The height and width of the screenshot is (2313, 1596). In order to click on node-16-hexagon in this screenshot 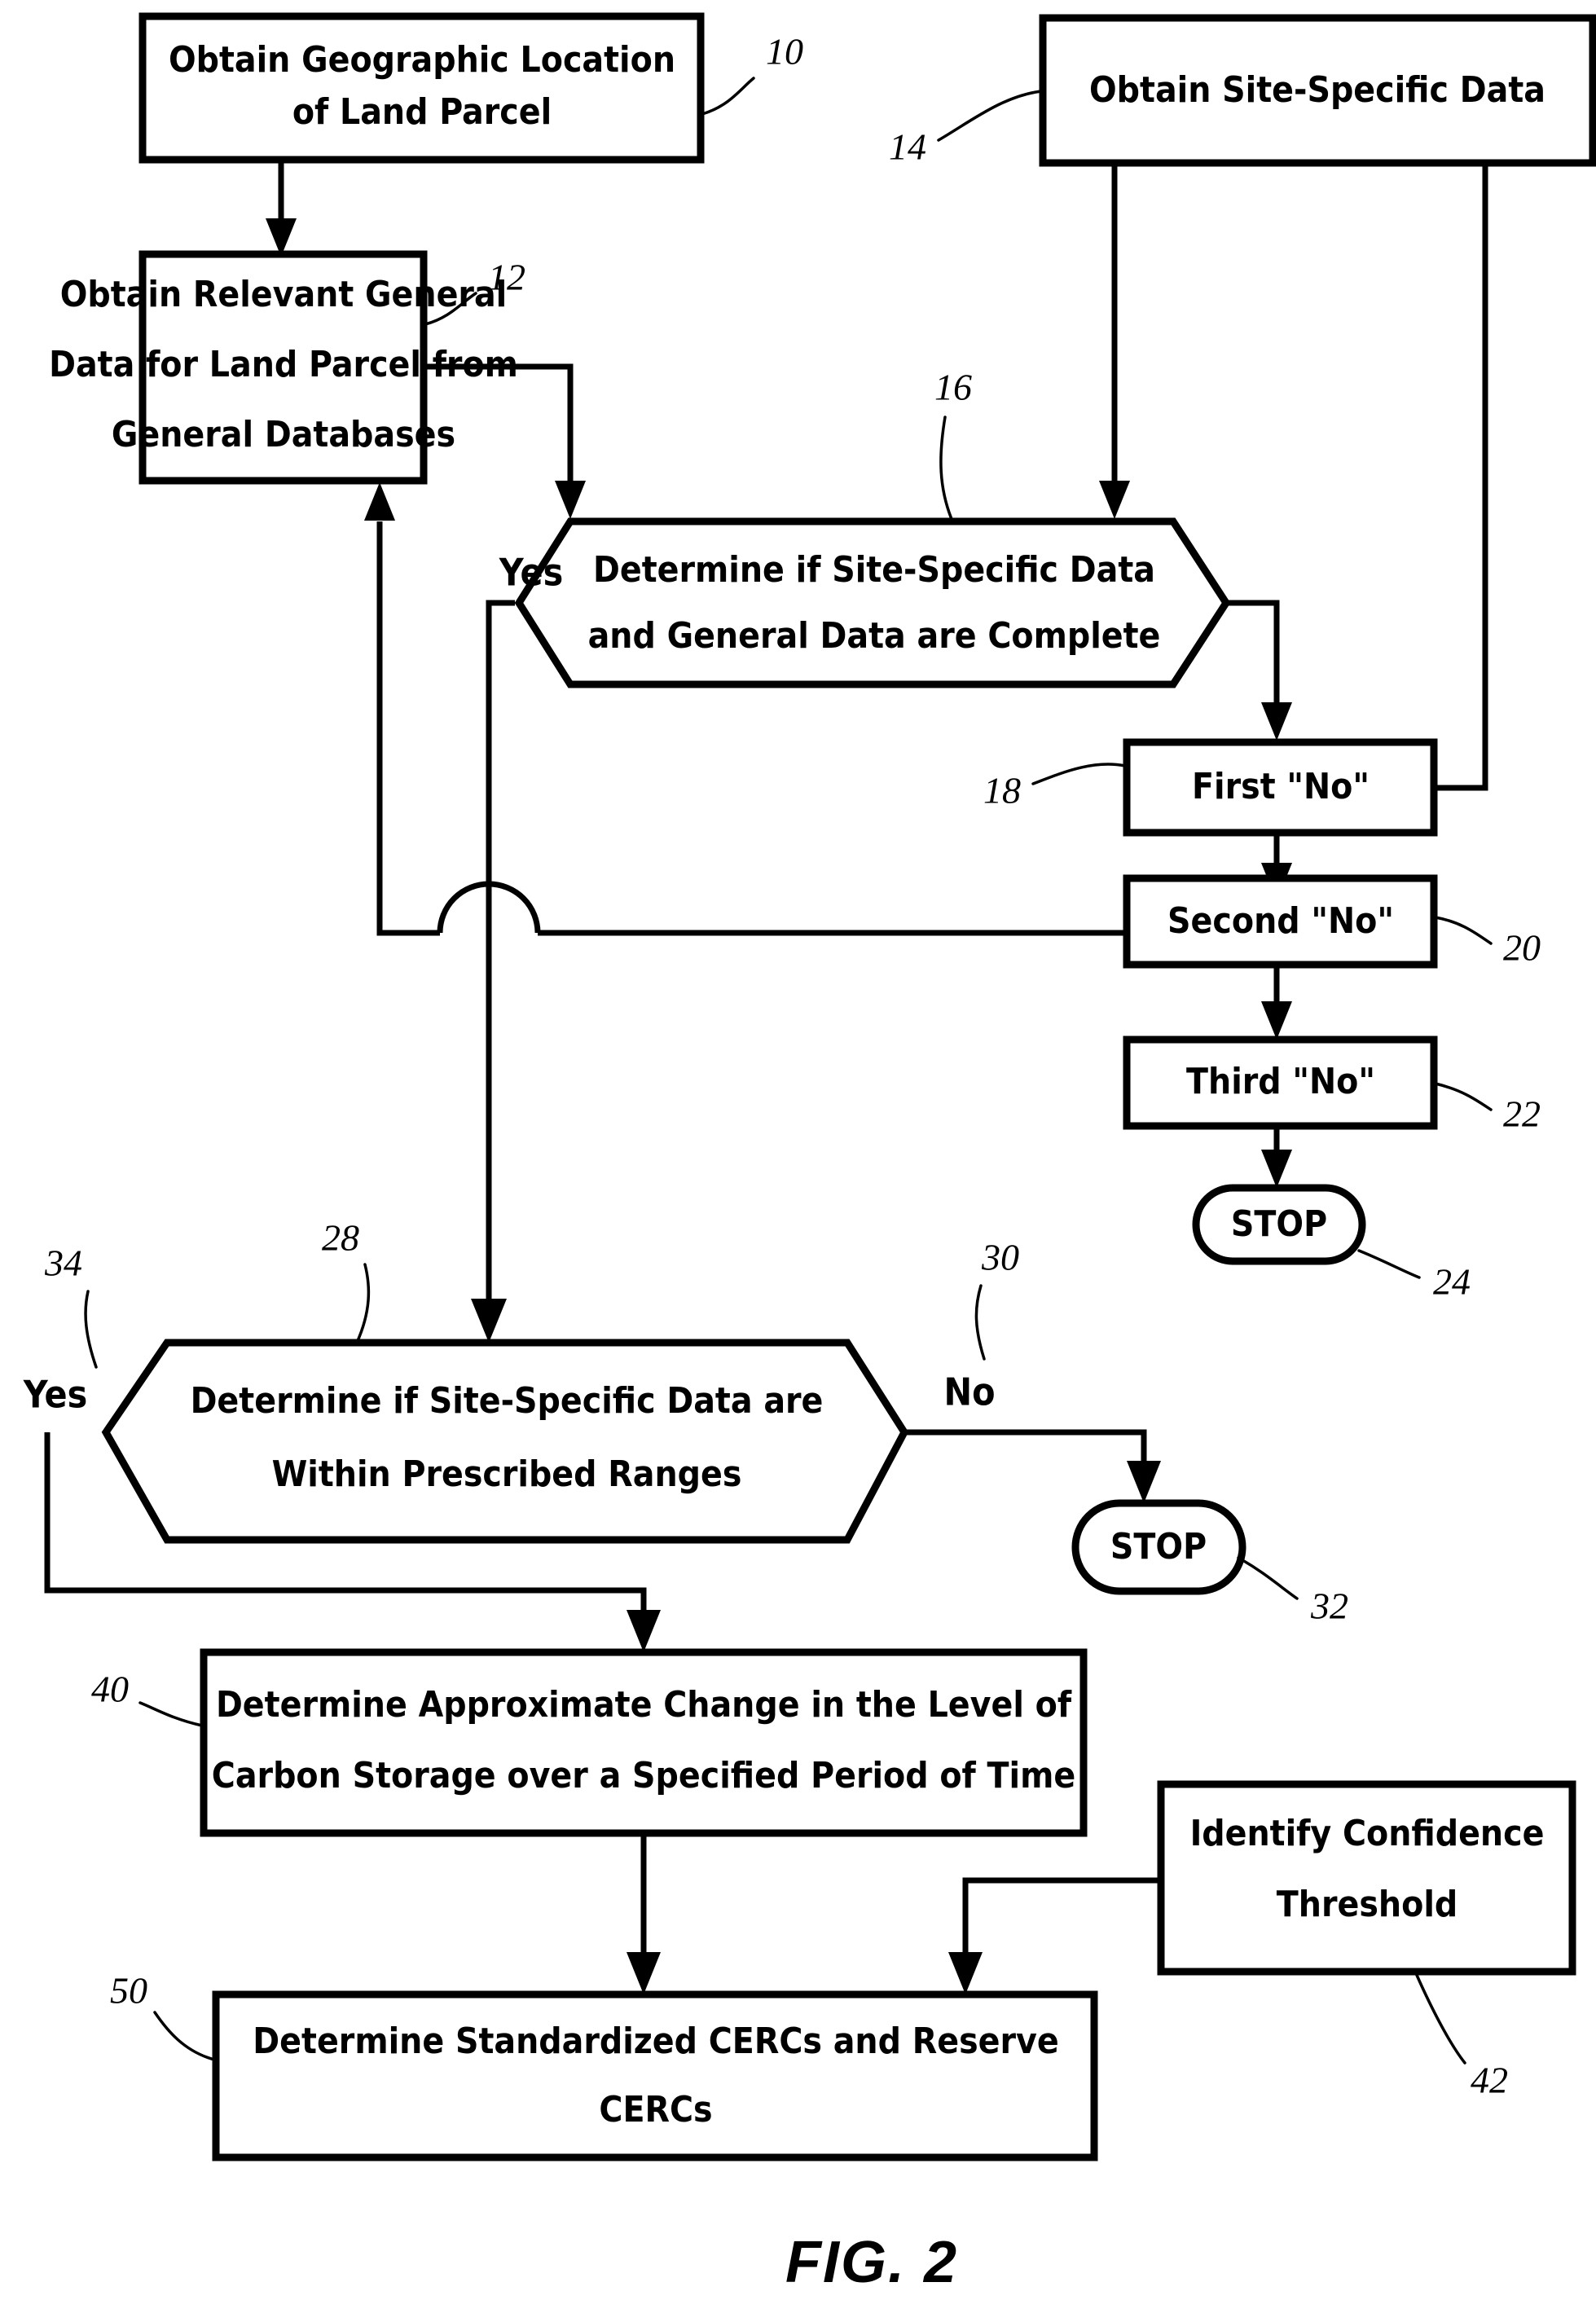, I will do `click(873, 603)`.